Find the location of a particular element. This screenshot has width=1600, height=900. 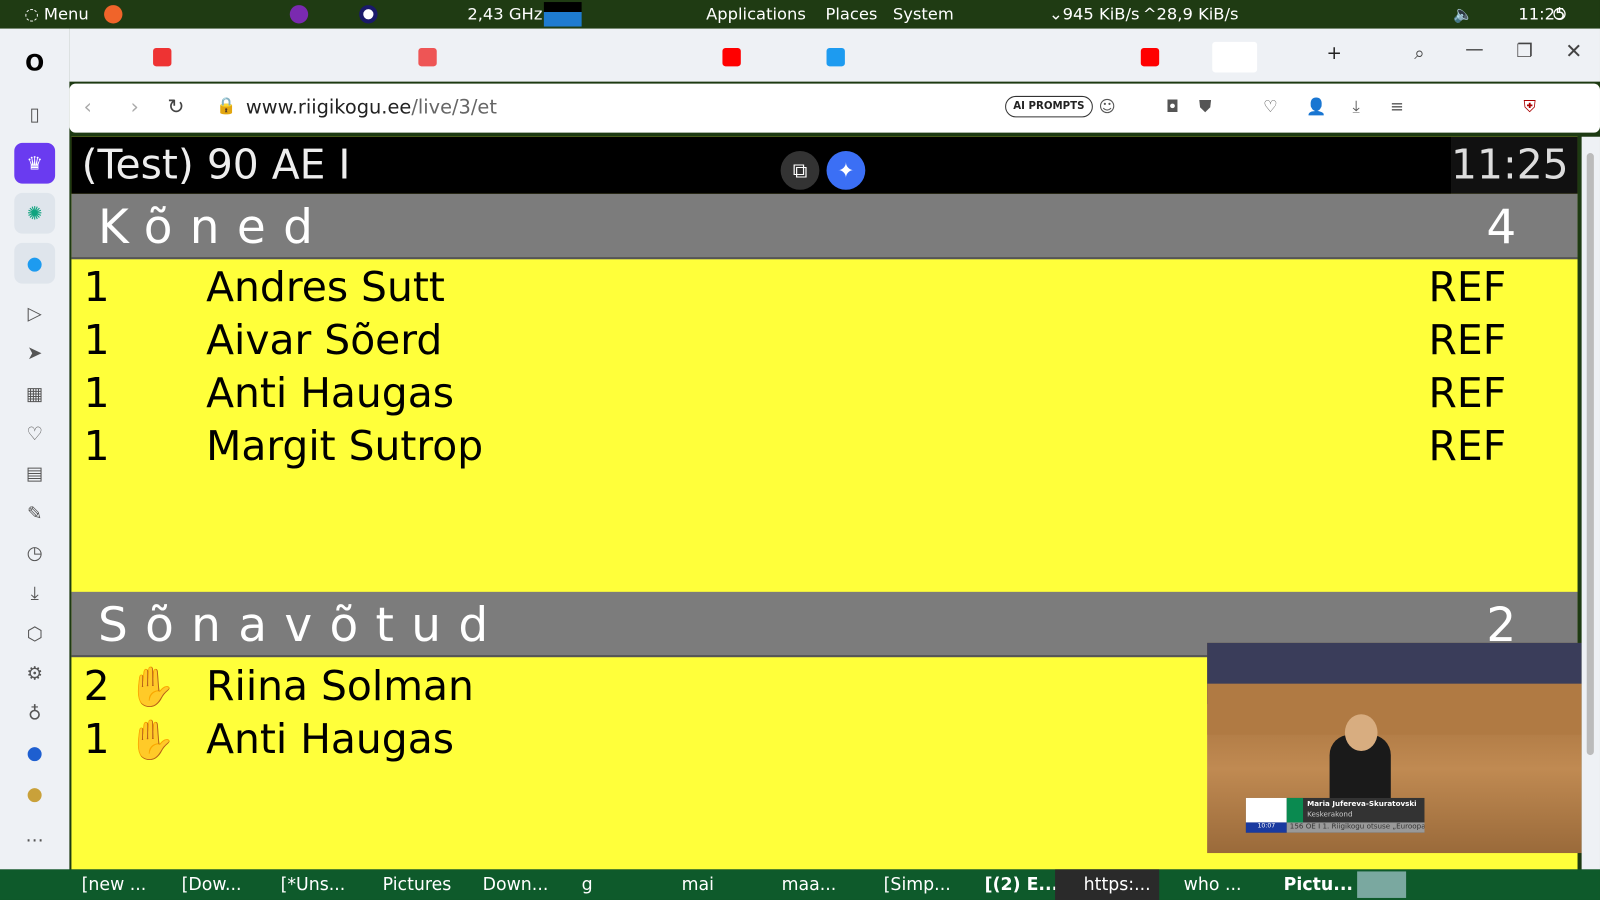

back-button: ‹ is located at coordinates (88, 106).